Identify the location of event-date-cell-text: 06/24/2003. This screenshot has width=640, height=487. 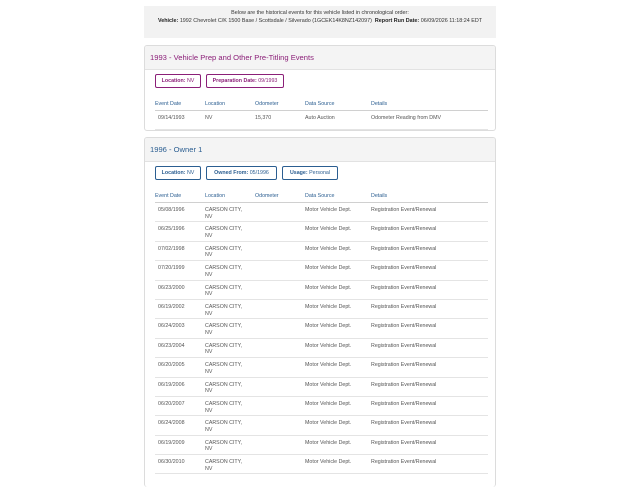
(171, 326).